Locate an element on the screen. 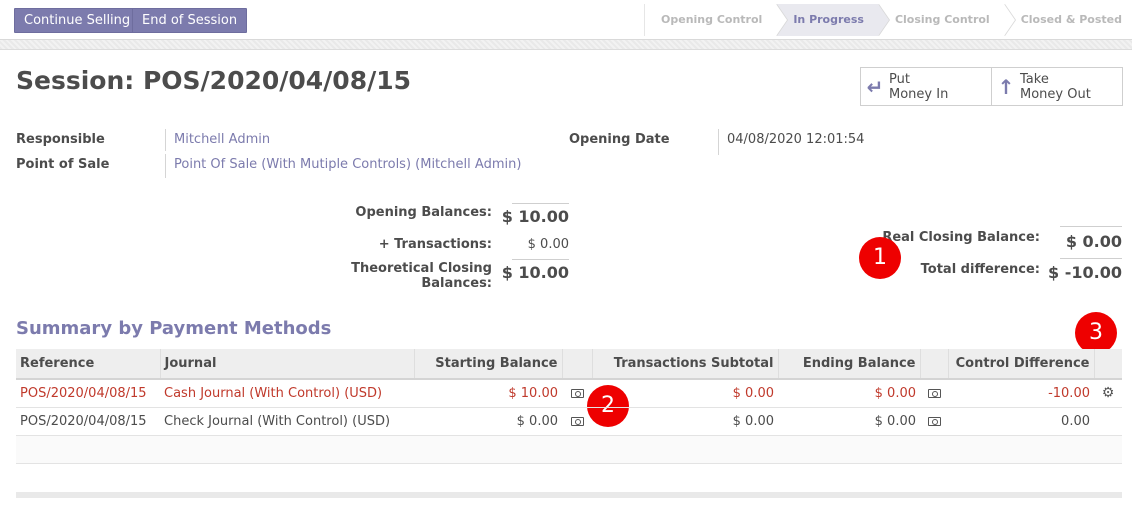  cell-starting-balance: $ 0.00 is located at coordinates (488, 421).